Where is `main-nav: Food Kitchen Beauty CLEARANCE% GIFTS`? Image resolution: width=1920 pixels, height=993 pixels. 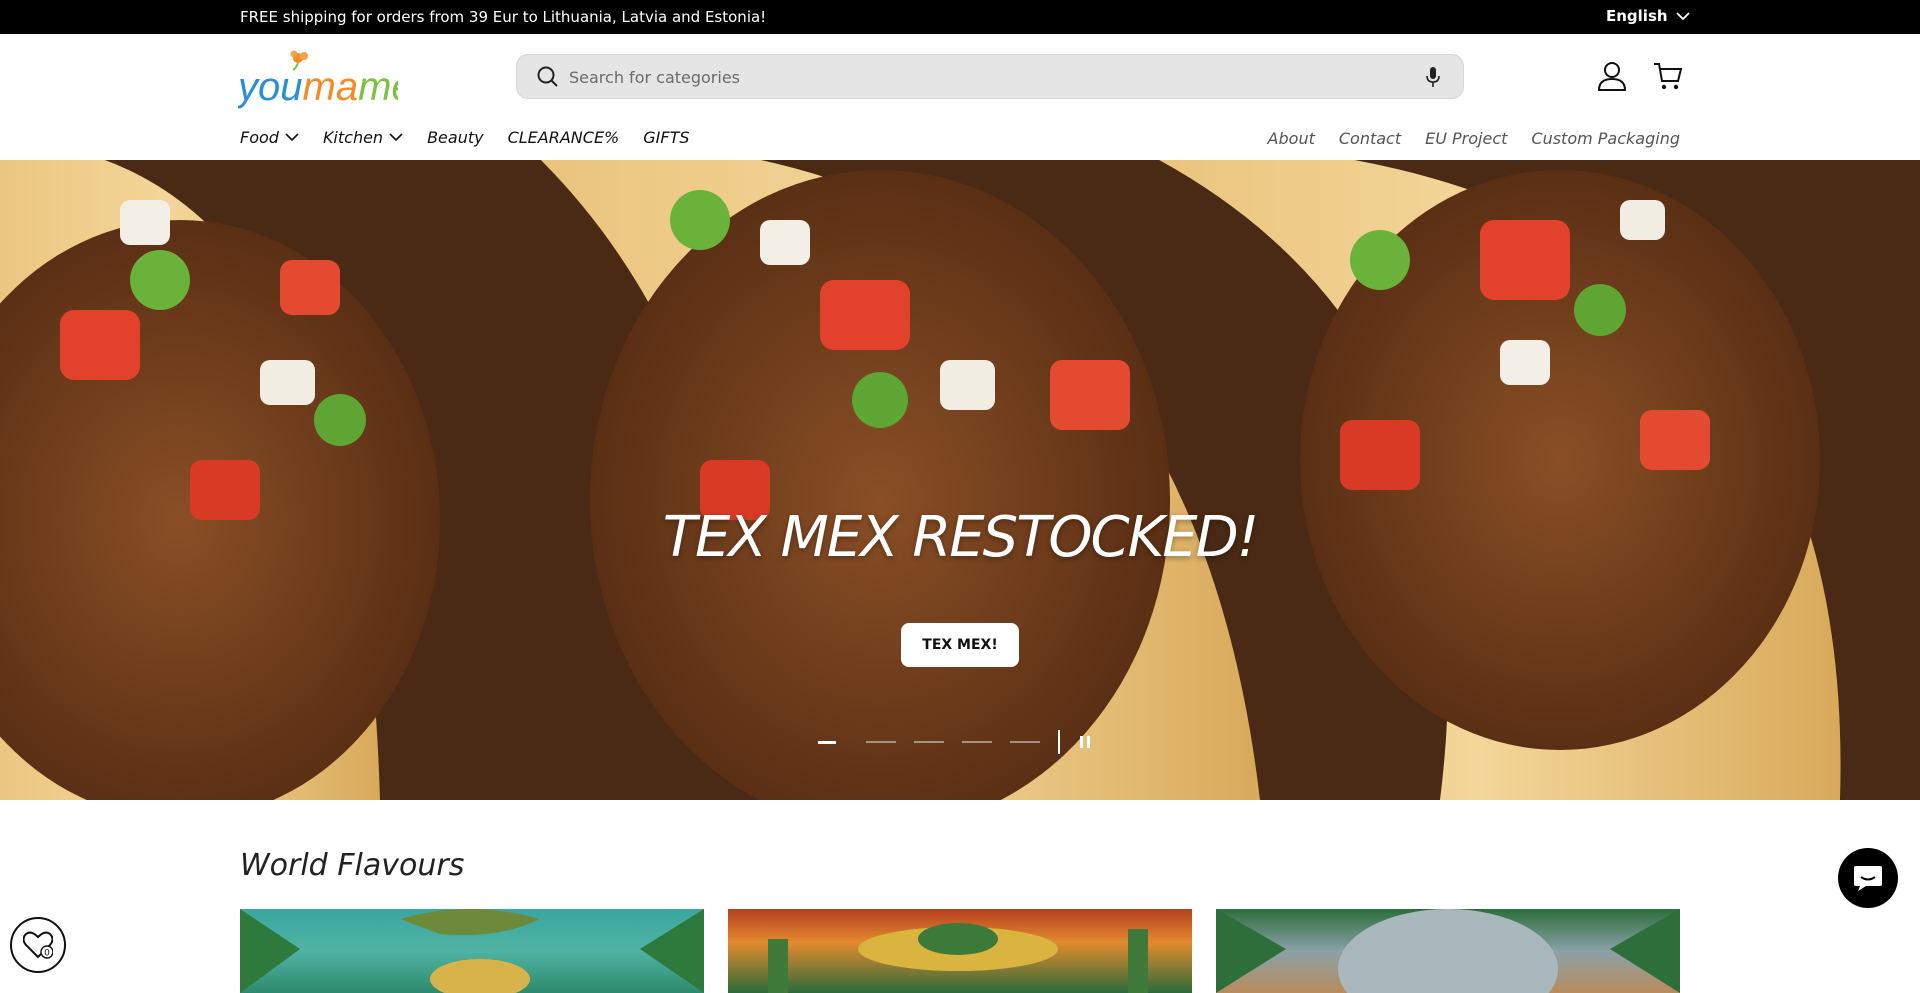
main-nav: Food Kitchen Beauty CLEARANCE% GIFTS is located at coordinates (477, 137).